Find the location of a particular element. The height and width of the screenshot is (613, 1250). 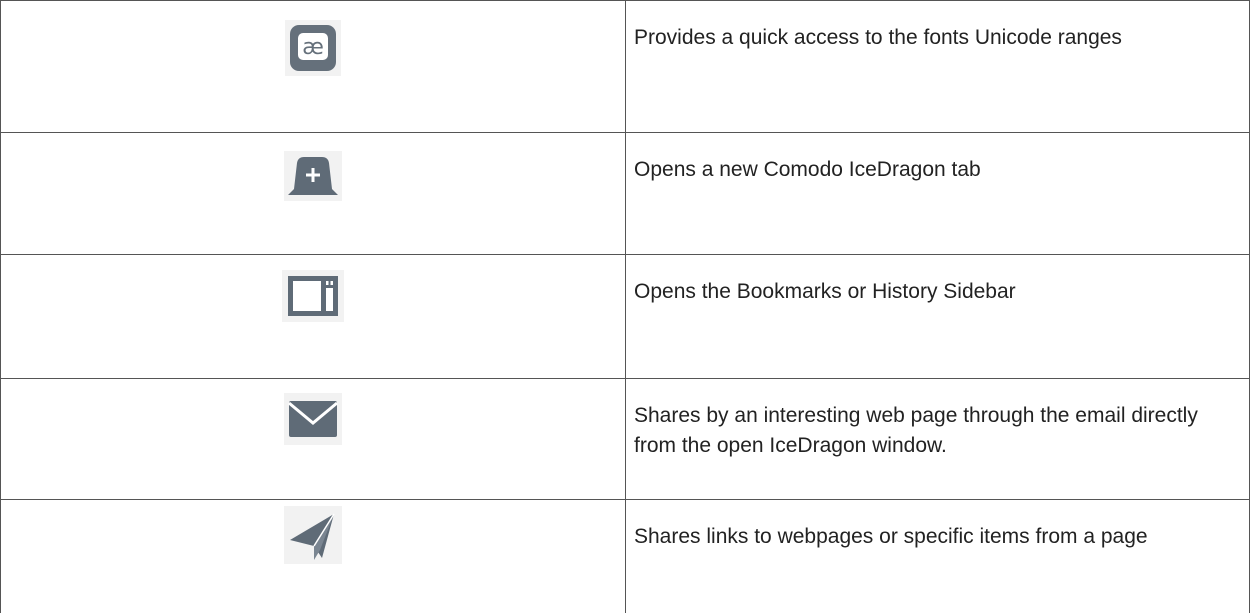

share-paper-plane-icon is located at coordinates (313, 535).